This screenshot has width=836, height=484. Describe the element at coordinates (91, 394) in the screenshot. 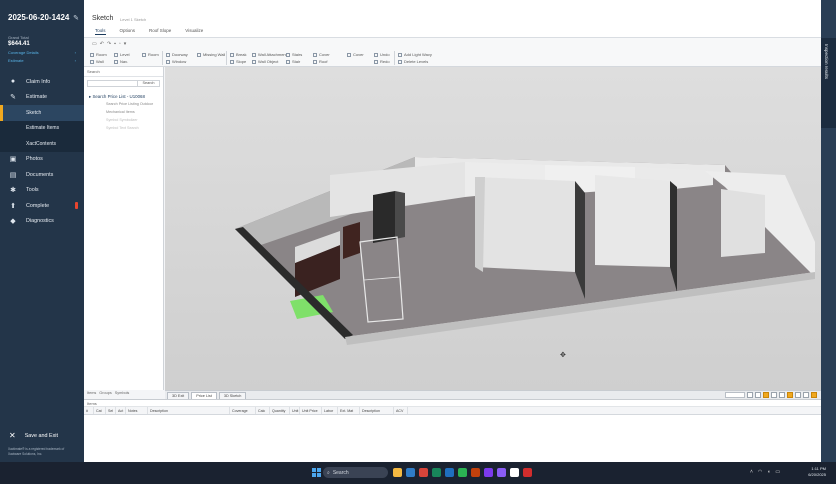

I see `tab-items: Items` at that location.